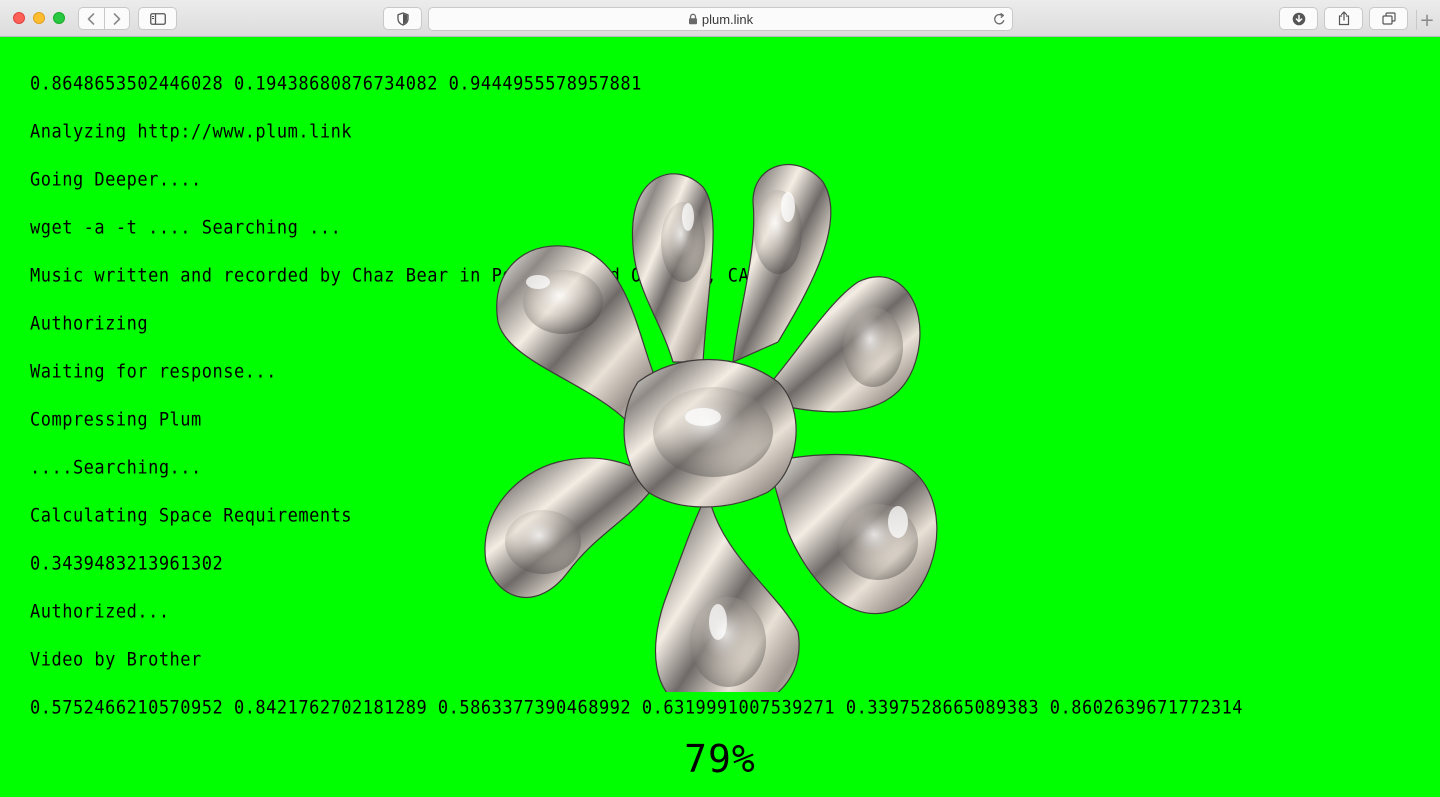  Describe the element at coordinates (727, 19) in the screenshot. I see `url-text: plum.link` at that location.